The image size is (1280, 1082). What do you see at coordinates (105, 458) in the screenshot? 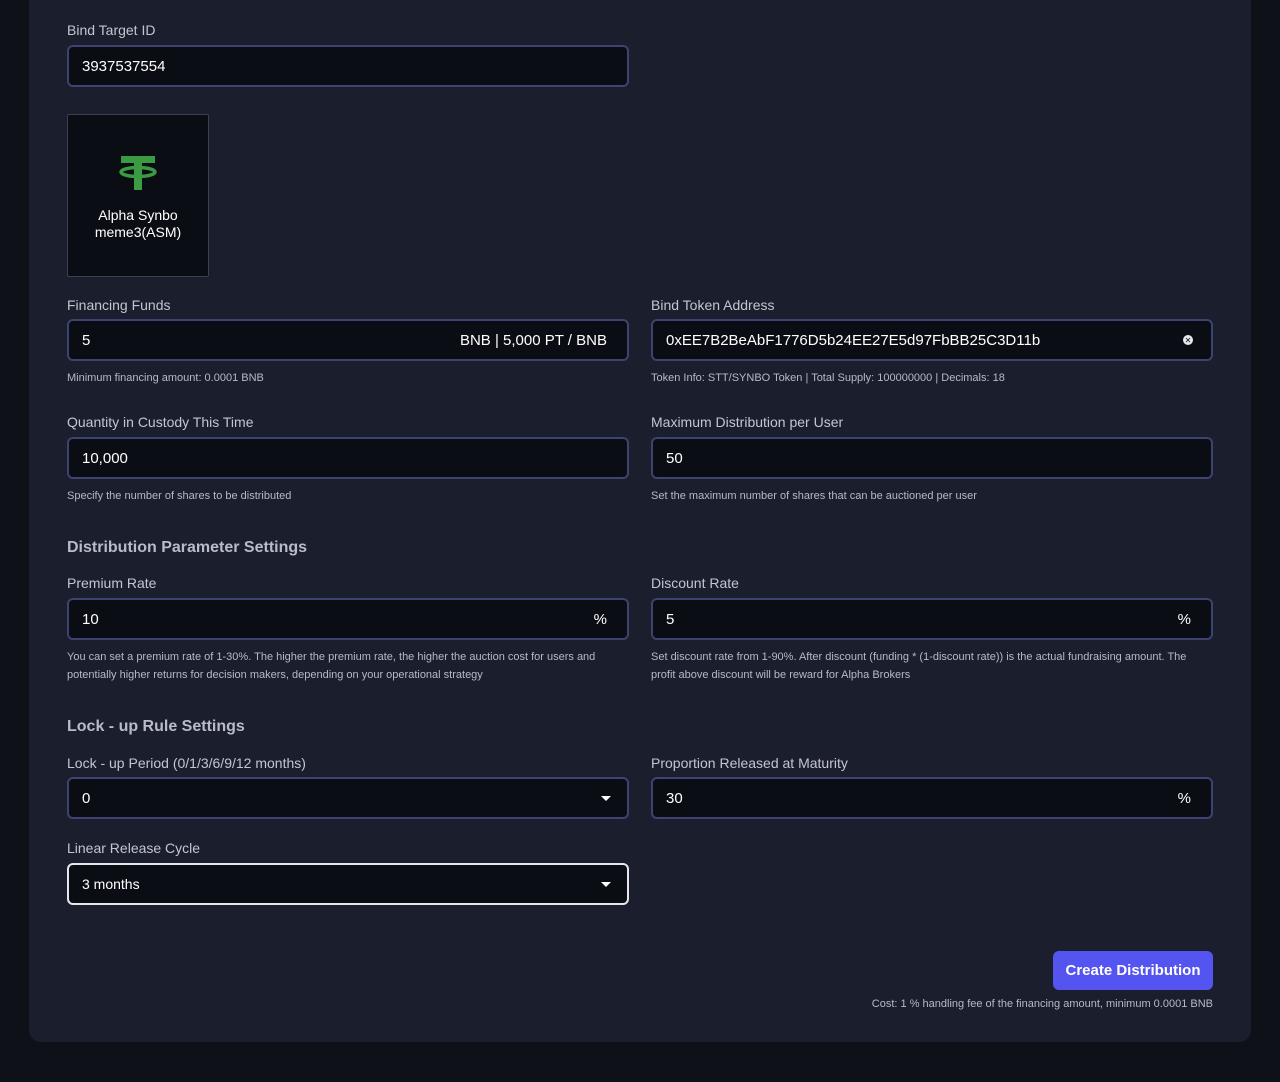
I see `custody-value: 10,000` at bounding box center [105, 458].